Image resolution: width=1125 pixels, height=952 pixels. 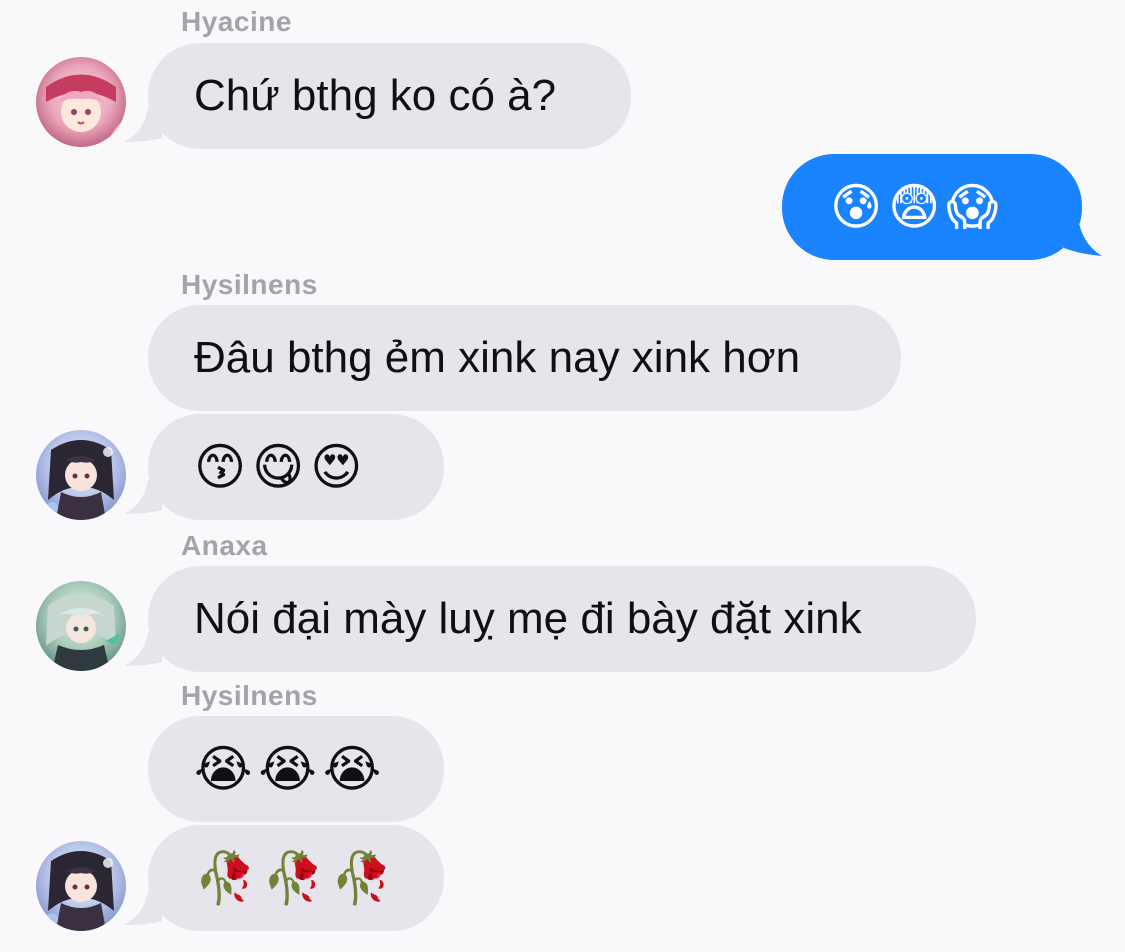 I want to click on incoming-message-bubble: Nói đại mày luỵ mẹ đi bày đặt xink, so click(x=562, y=619).